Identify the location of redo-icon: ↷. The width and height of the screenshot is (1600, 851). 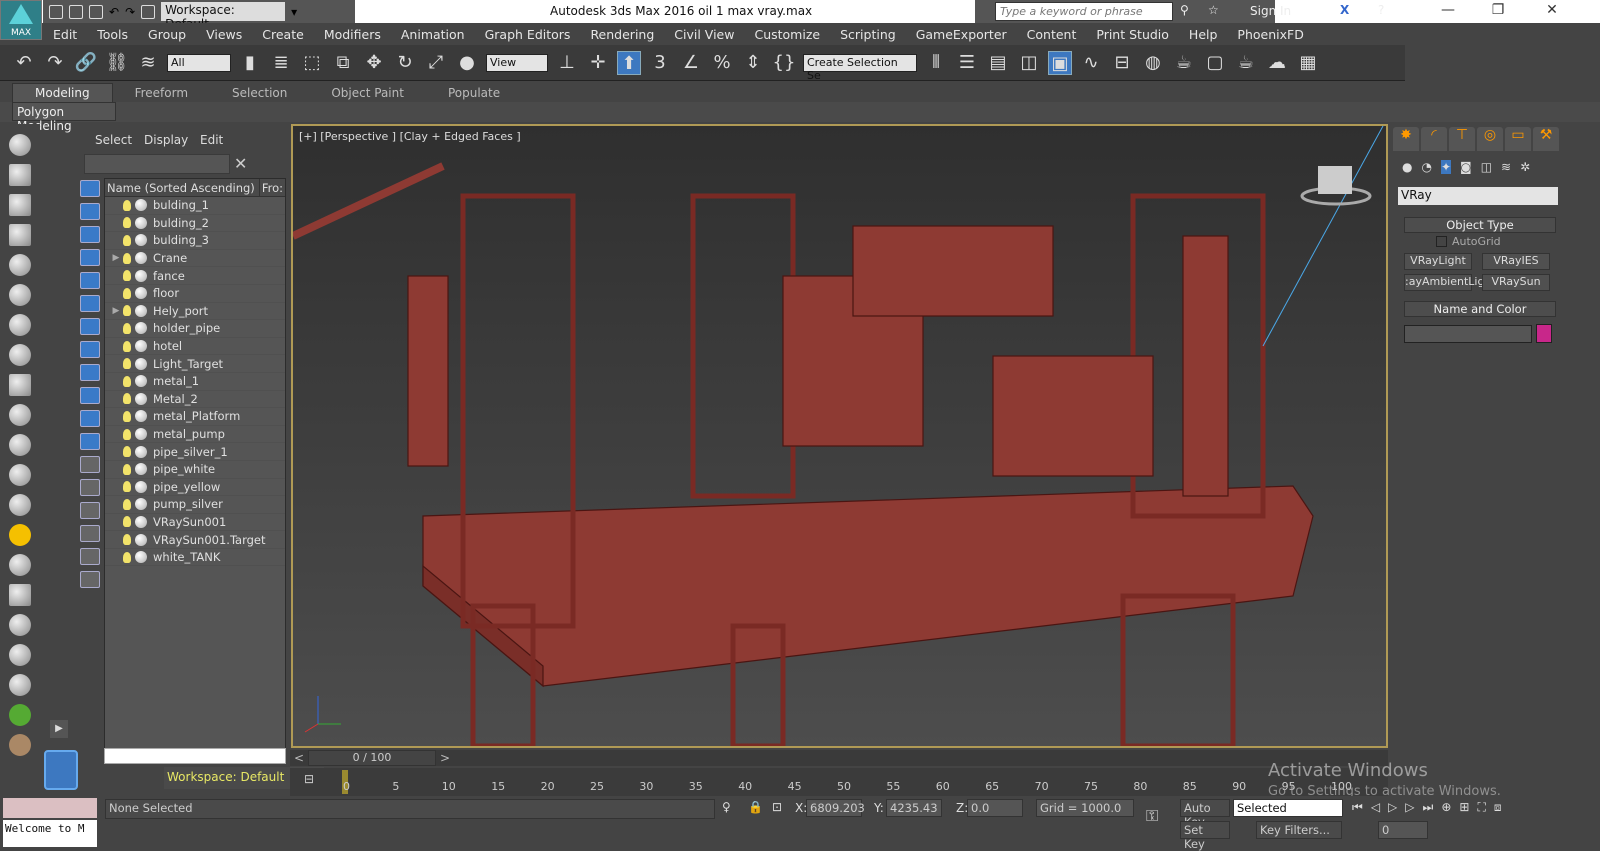
(55, 63).